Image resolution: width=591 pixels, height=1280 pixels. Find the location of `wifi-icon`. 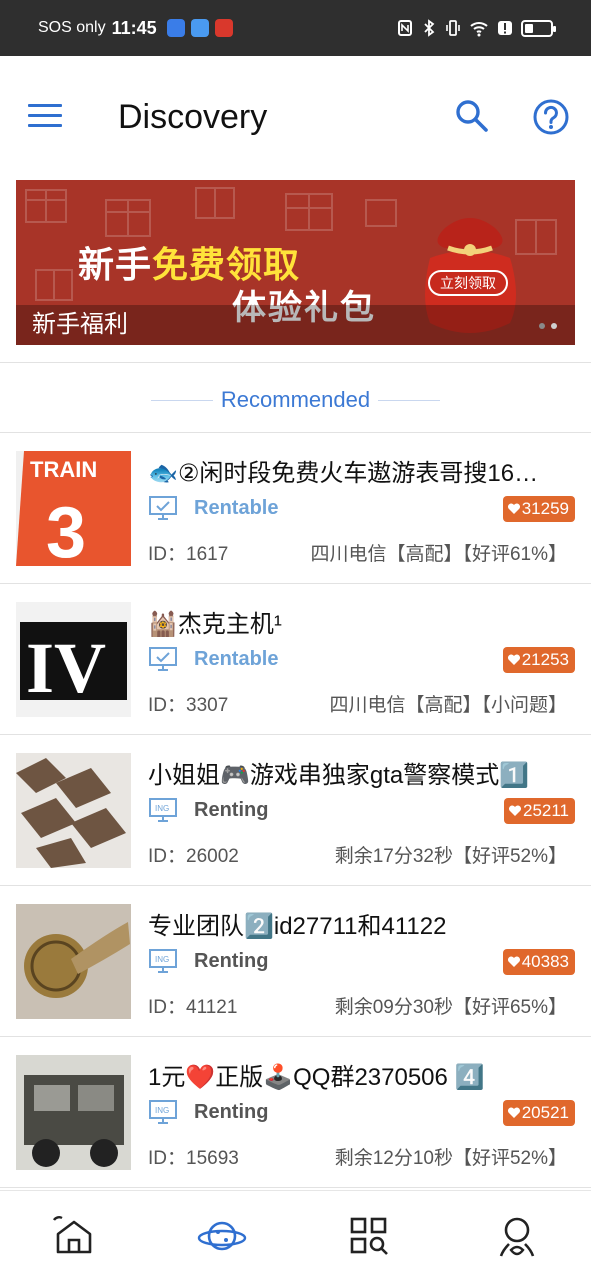

wifi-icon is located at coordinates (479, 29).